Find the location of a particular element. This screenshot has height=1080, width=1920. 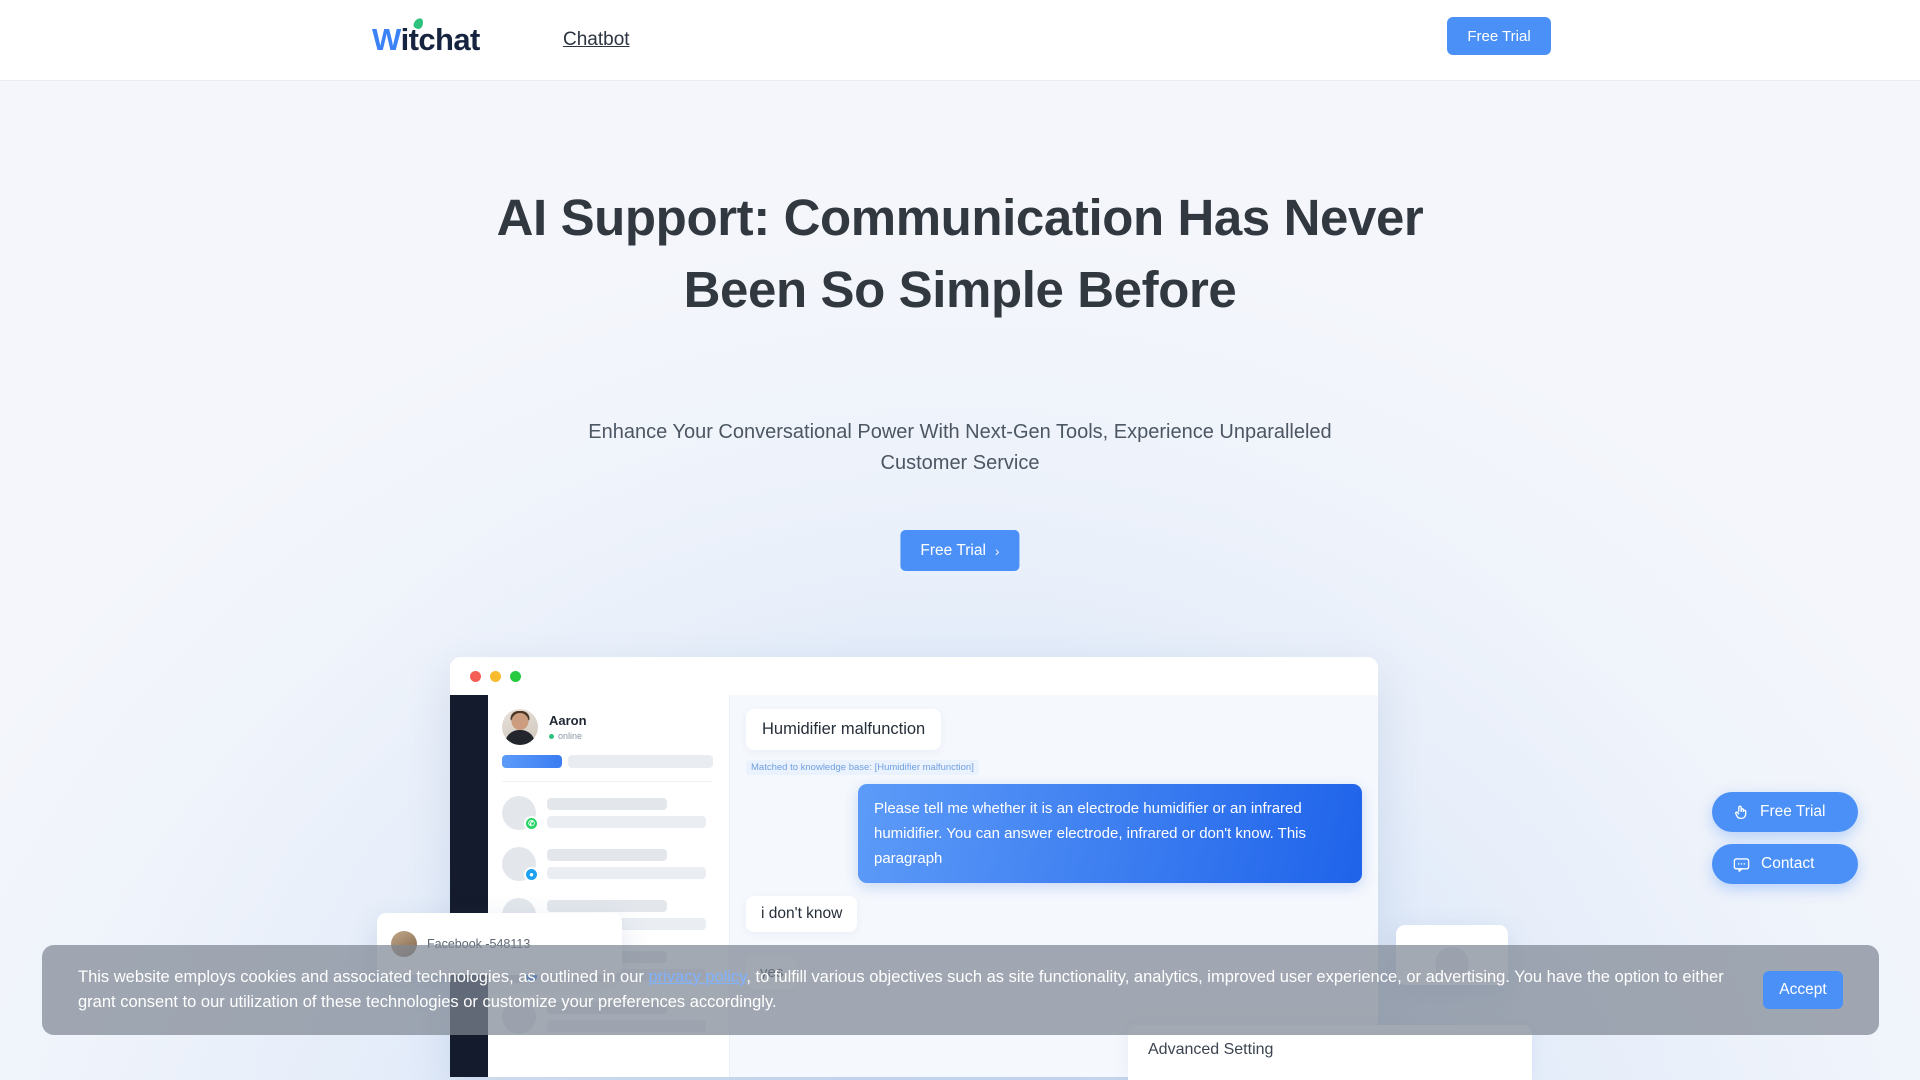

floating-contact-label: Contact is located at coordinates (1788, 863).